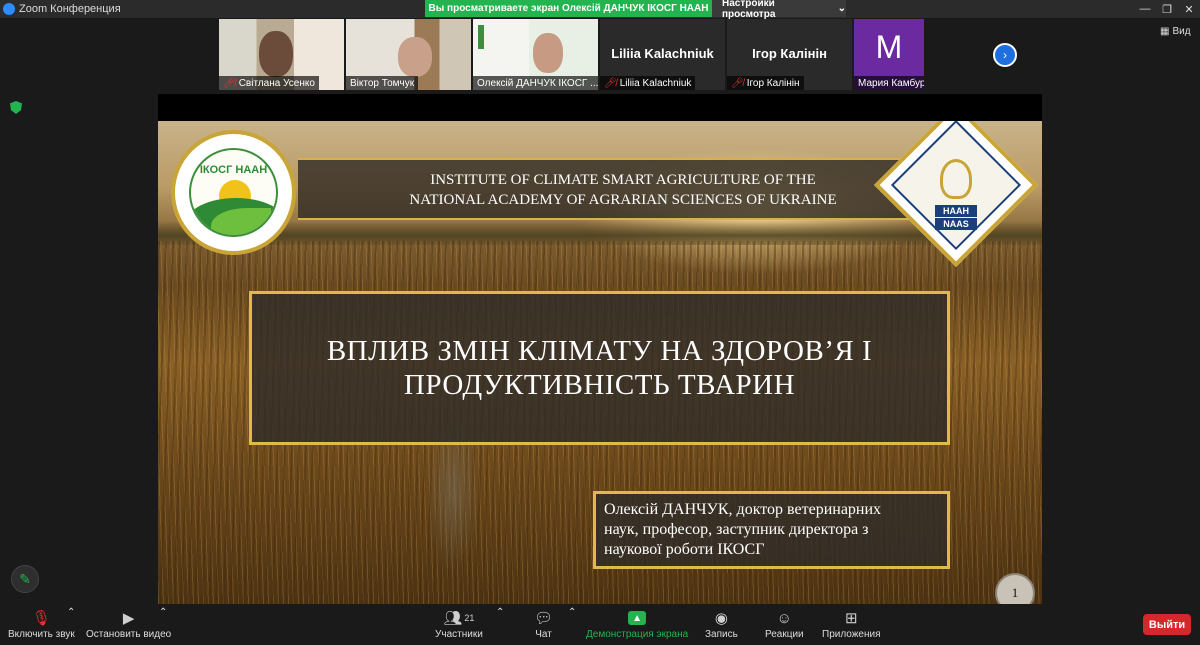 This screenshot has width=1200, height=645. I want to click on participant-tile: Ігор Калінін 🎤︎̸ Ігор Калінін, so click(789, 54).